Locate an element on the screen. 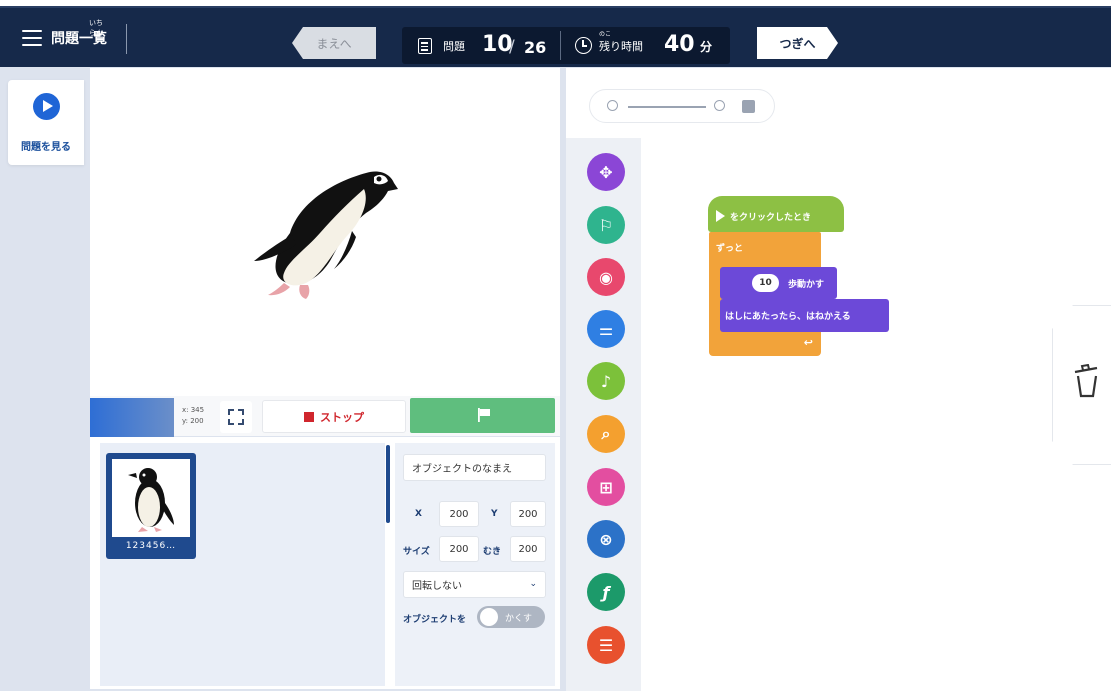  rotation-select: 回転しない ⌄ is located at coordinates (474, 584).